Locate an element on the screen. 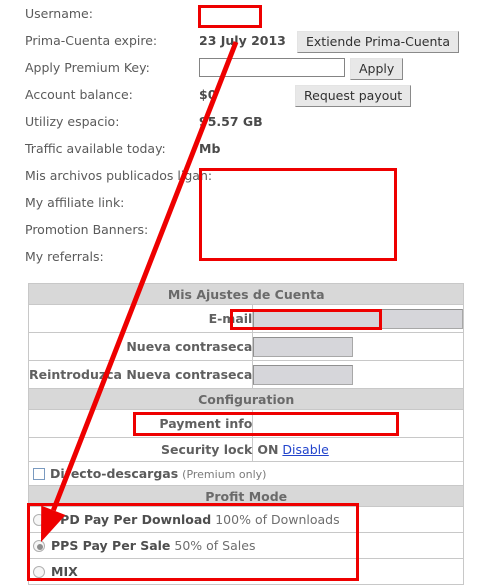 The image size is (503, 585). profit-mode-pps-desc: 50% of Sales is located at coordinates (215, 545).